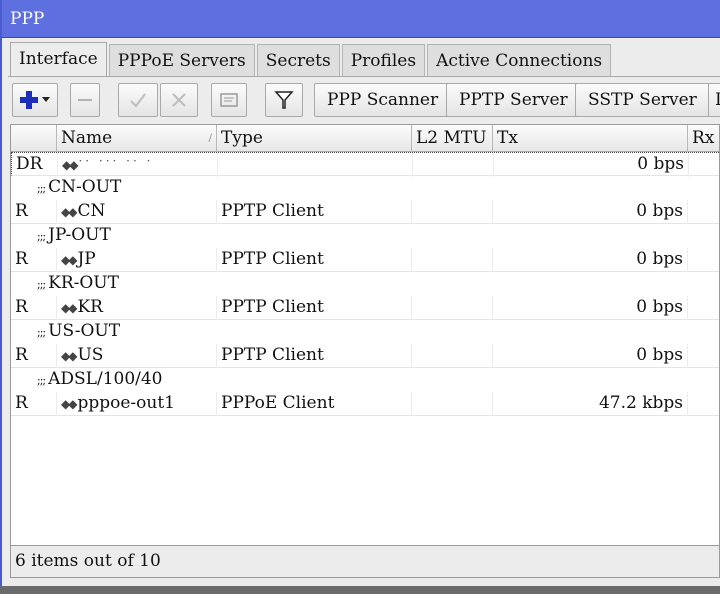 This screenshot has height=594, width=720. I want to click on table-row: R ◆◆ JP PPTP Client 0 bps, so click(365, 260).